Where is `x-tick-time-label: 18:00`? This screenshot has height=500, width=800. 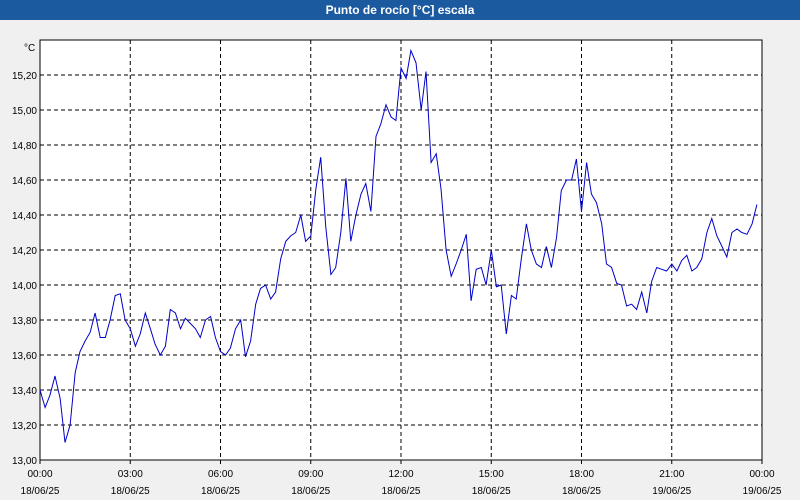
x-tick-time-label: 18:00 is located at coordinates (581, 474).